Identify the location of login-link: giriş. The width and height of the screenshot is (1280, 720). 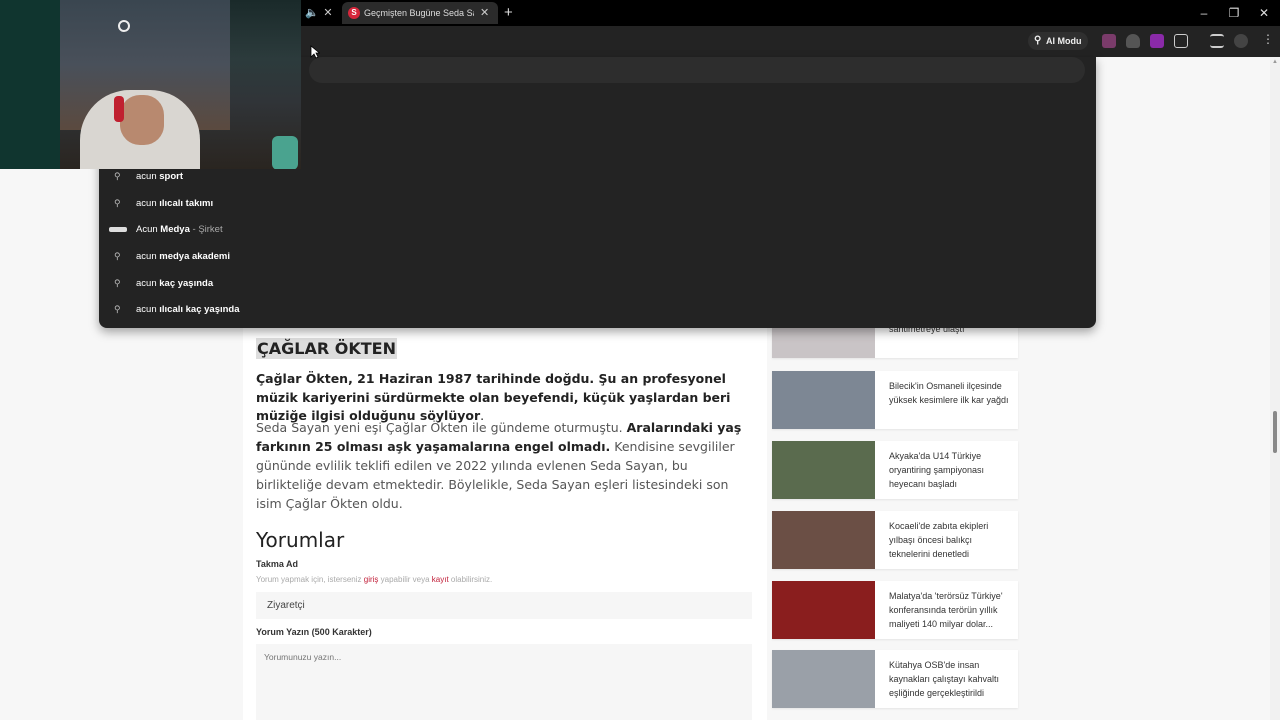
(371, 579).